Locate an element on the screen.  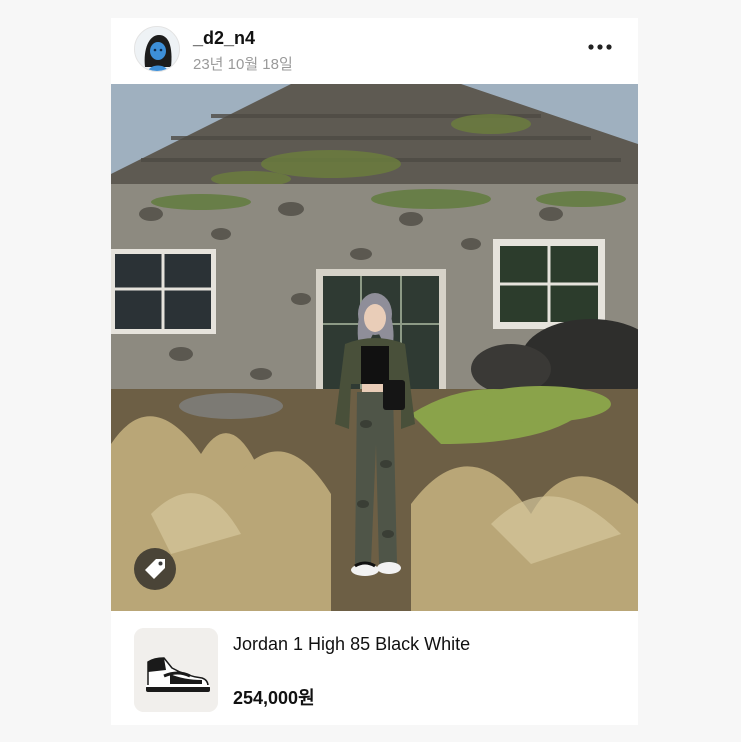
avatar-image is located at coordinates (157, 49).